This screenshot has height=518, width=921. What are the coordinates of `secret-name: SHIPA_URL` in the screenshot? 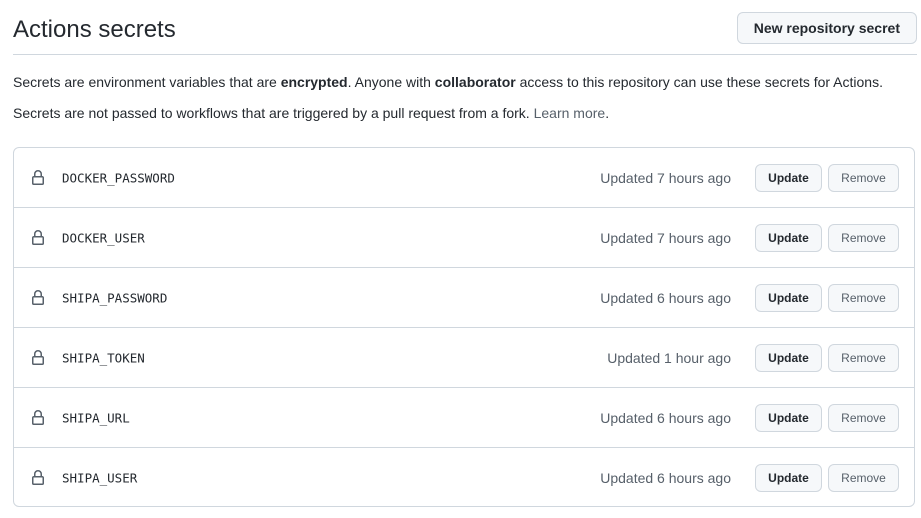 It's located at (96, 417).